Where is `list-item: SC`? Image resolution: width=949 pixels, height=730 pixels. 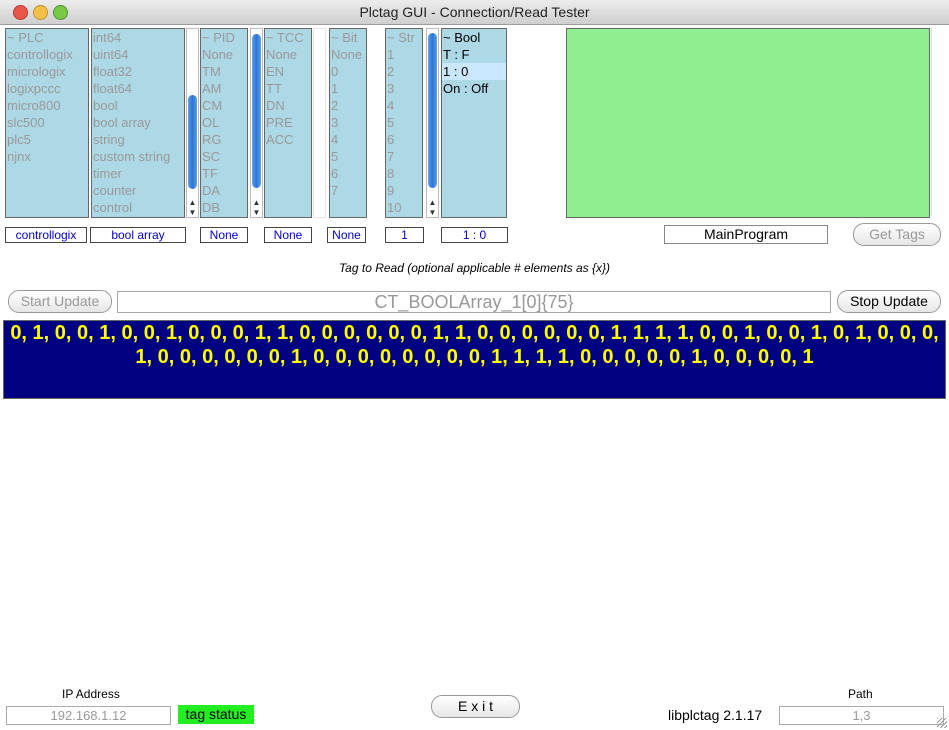
list-item: SC is located at coordinates (224, 156).